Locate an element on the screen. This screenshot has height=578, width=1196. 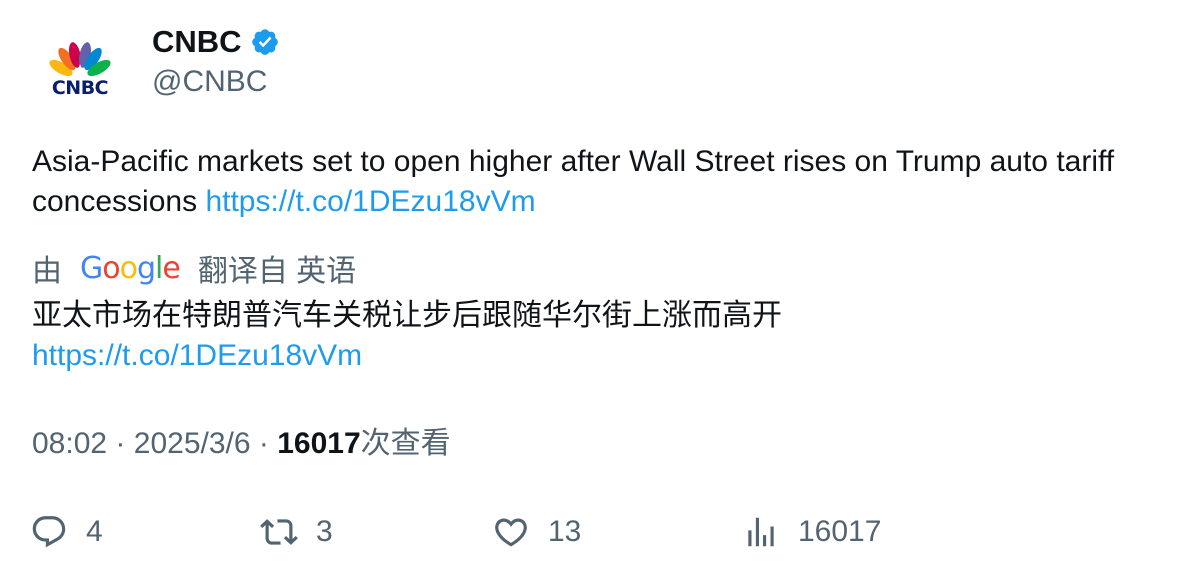
tweet-link: https://t.co/1DEzu18vVm is located at coordinates (370, 201).